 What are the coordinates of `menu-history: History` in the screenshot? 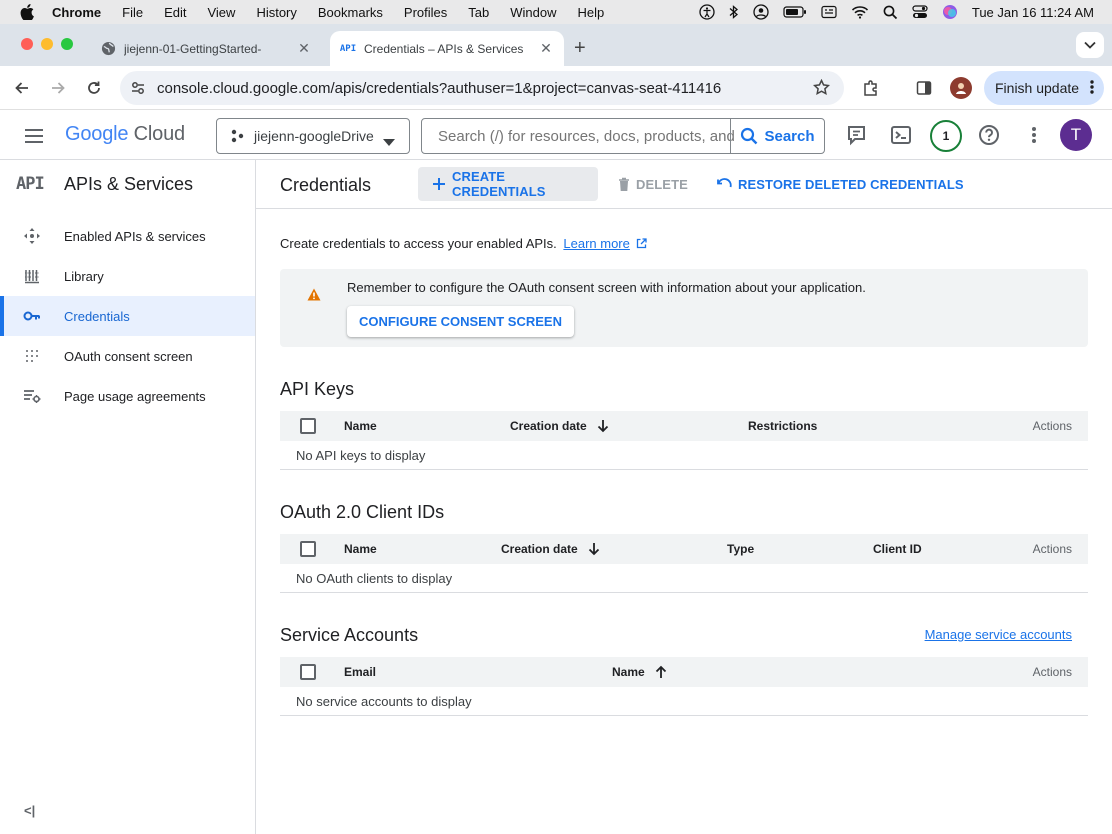 It's located at (276, 12).